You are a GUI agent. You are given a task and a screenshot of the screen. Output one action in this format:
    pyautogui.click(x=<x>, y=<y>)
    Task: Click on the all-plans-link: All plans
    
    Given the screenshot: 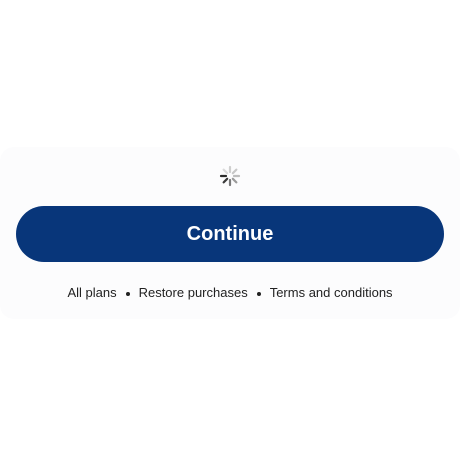 What is the action you would take?
    pyautogui.click(x=91, y=292)
    